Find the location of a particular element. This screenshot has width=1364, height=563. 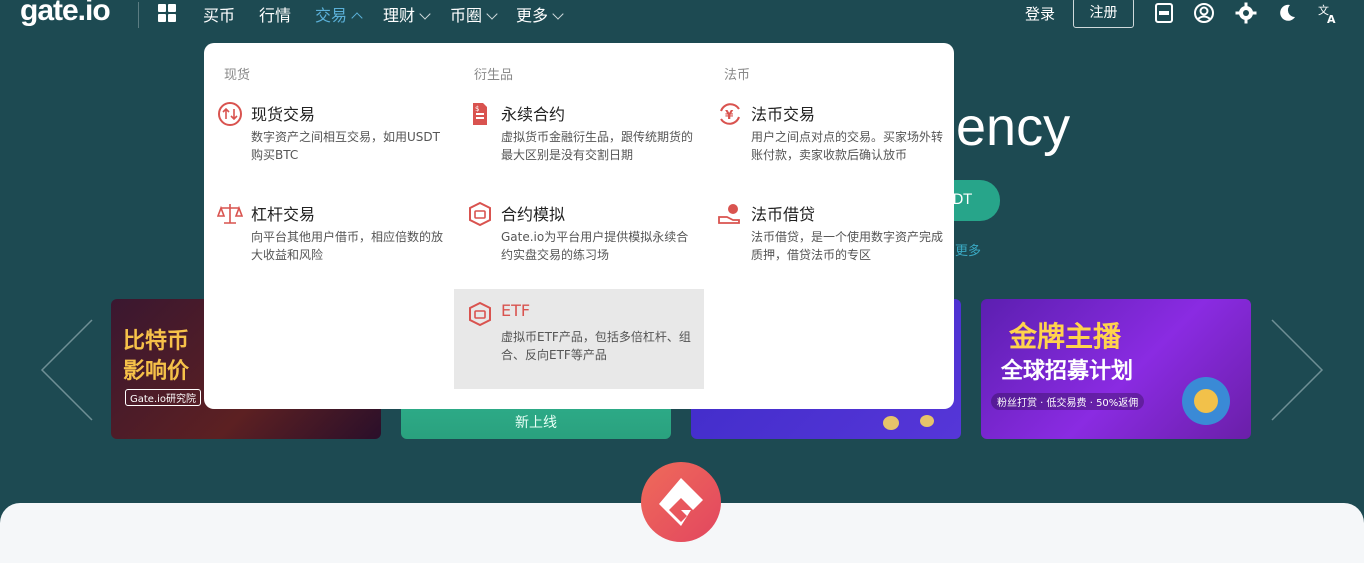

menu-item-fiat-lending: 法币借贷 法币借贷，是一个使用数字资产完成质押，借贷法币的专区 is located at coordinates (829, 239).